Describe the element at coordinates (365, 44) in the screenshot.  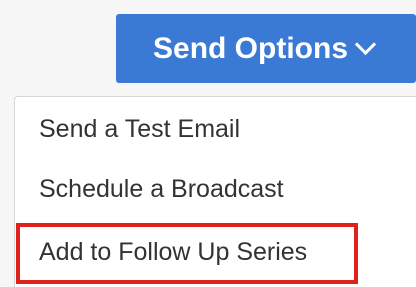
I see `chevron-down-icon` at that location.